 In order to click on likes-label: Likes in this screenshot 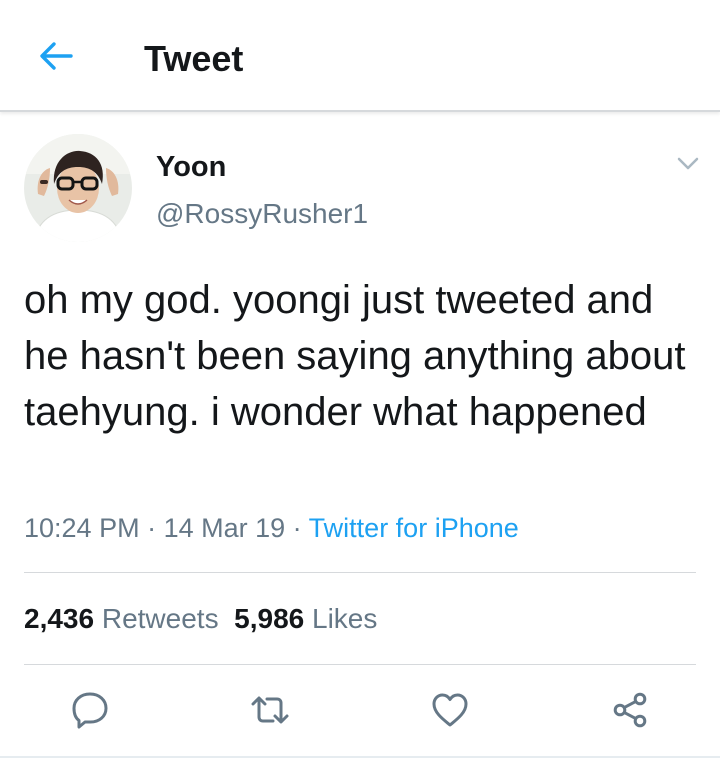, I will do `click(345, 618)`.